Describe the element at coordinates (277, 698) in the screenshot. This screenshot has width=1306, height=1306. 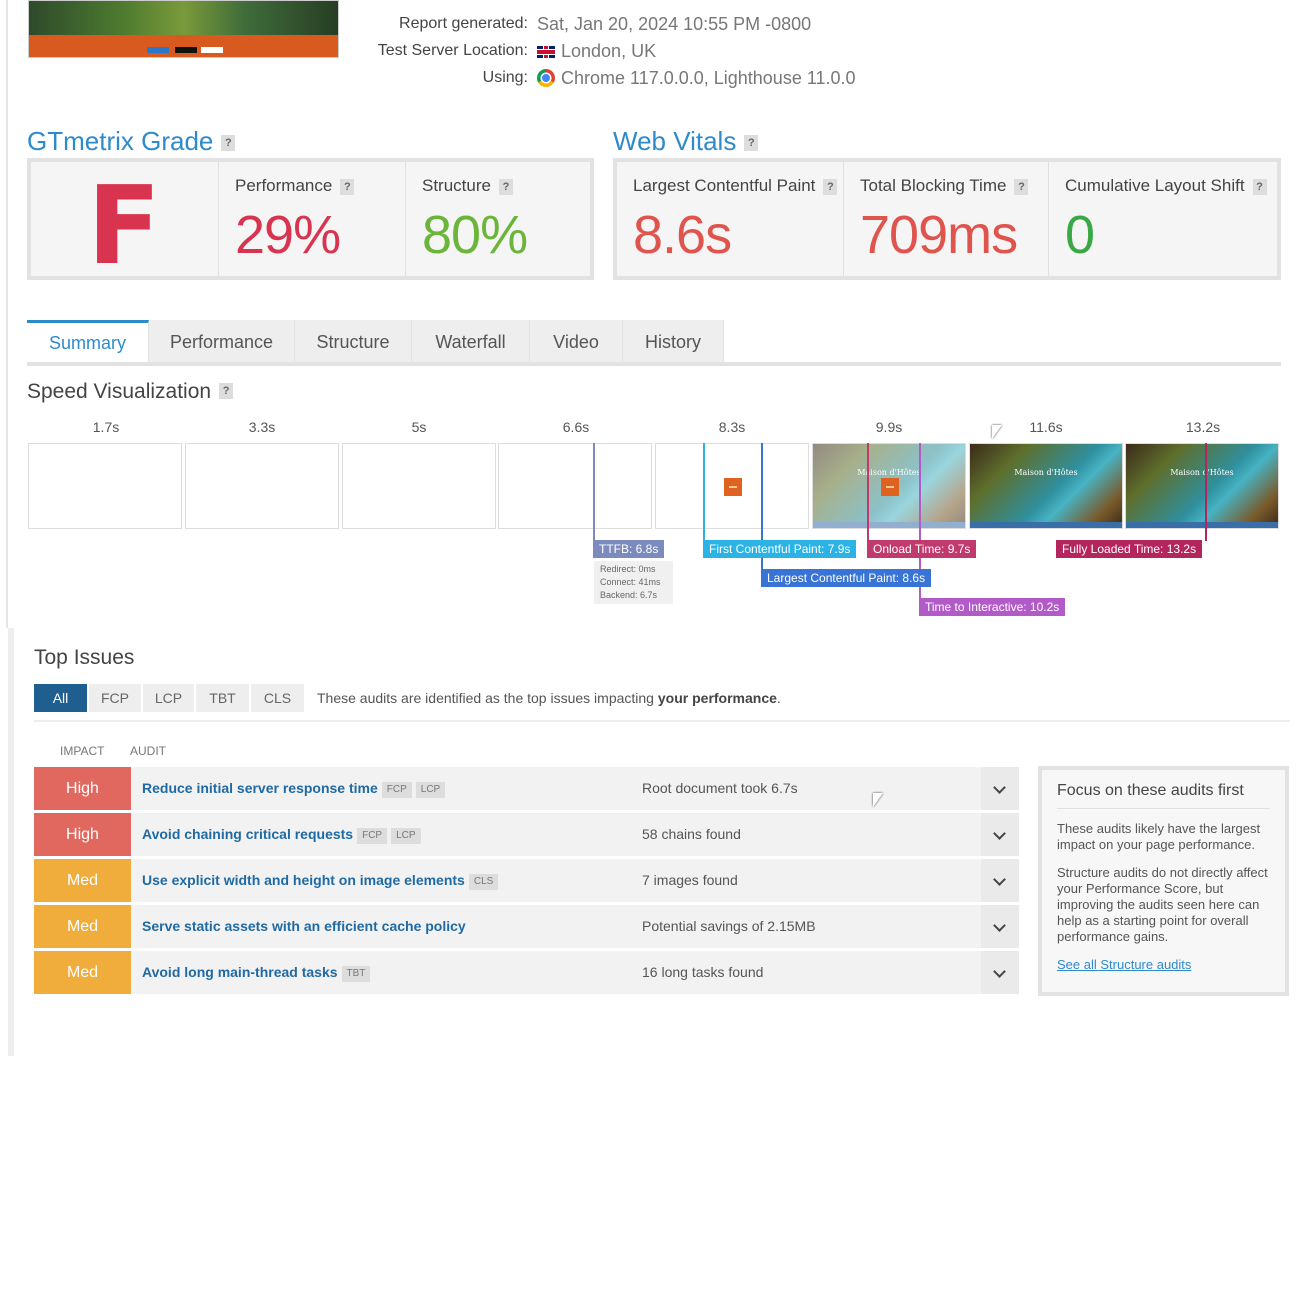
I see `filter-cls: CLS` at that location.